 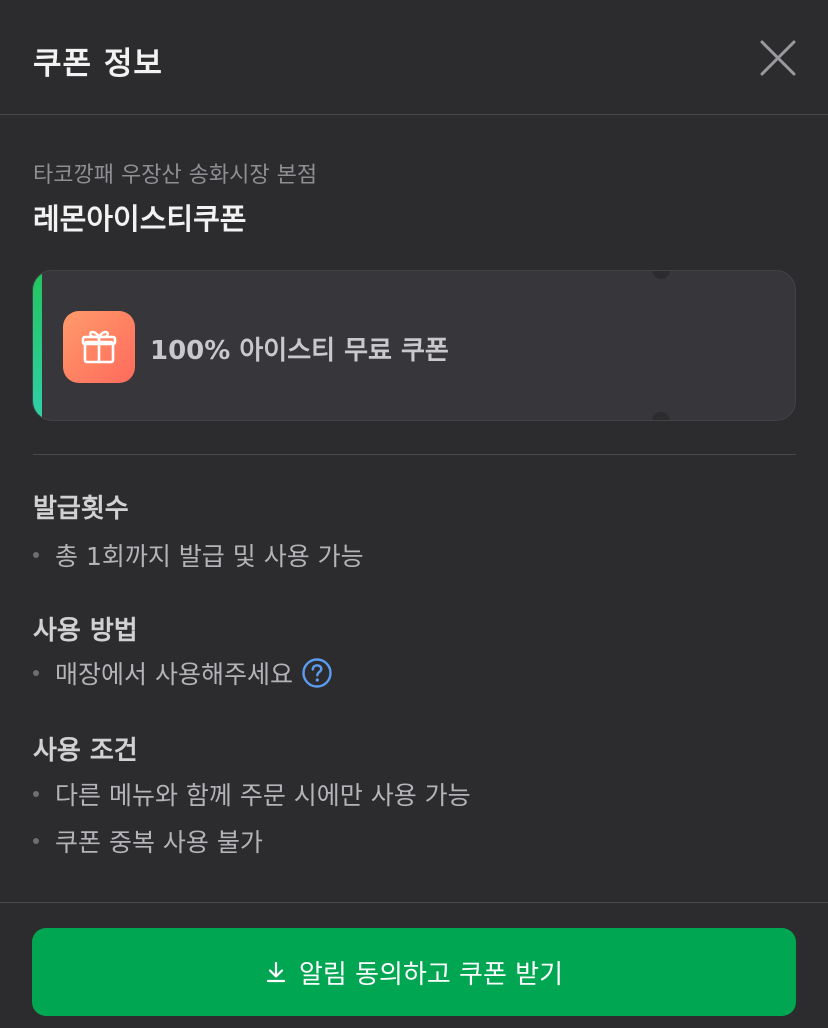 What do you see at coordinates (276, 972) in the screenshot?
I see `download-icon` at bounding box center [276, 972].